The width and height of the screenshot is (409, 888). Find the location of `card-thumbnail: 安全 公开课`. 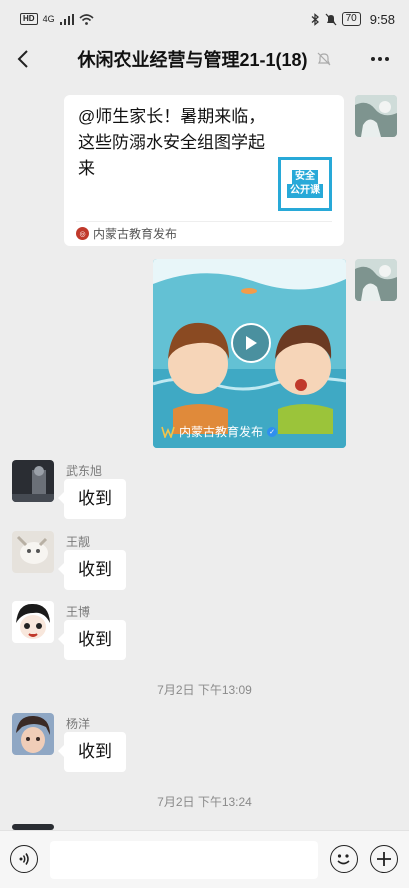

card-thumbnail: 安全 公开课 is located at coordinates (305, 184).